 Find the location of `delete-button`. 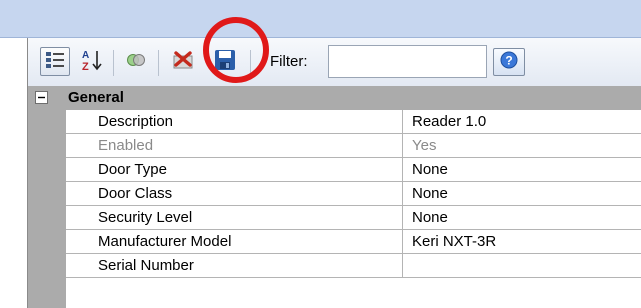

delete-button is located at coordinates (184, 62).